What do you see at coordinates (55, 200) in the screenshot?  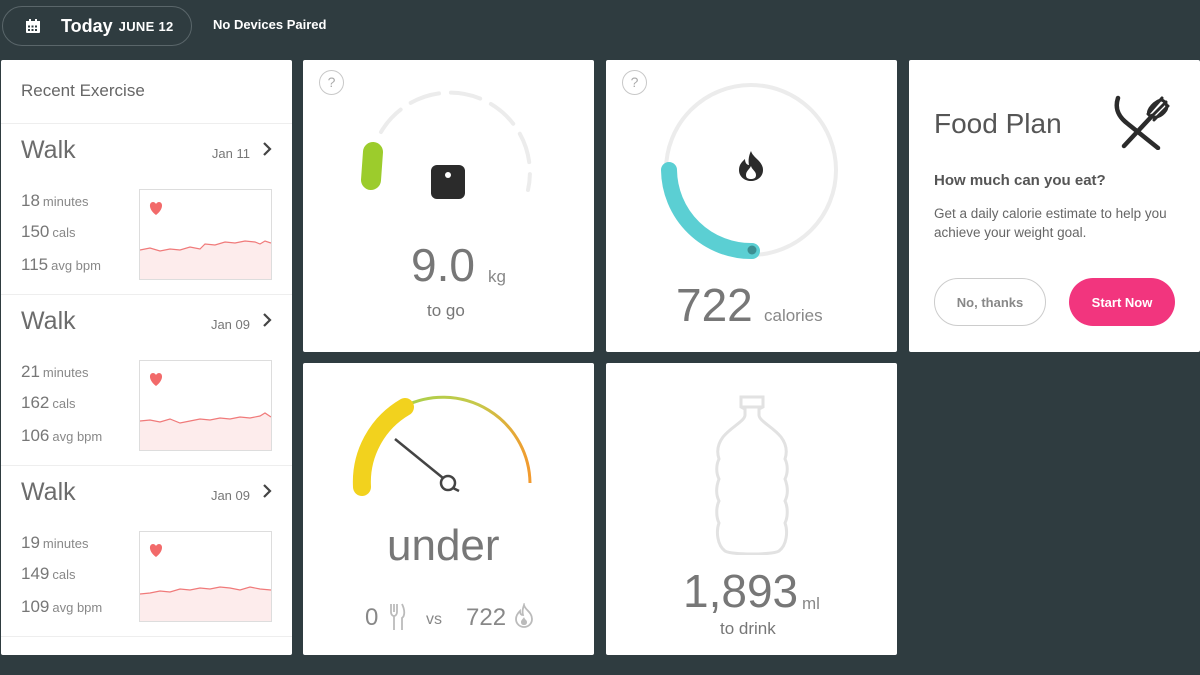 I see `exercise-minutes: 18 minutes` at bounding box center [55, 200].